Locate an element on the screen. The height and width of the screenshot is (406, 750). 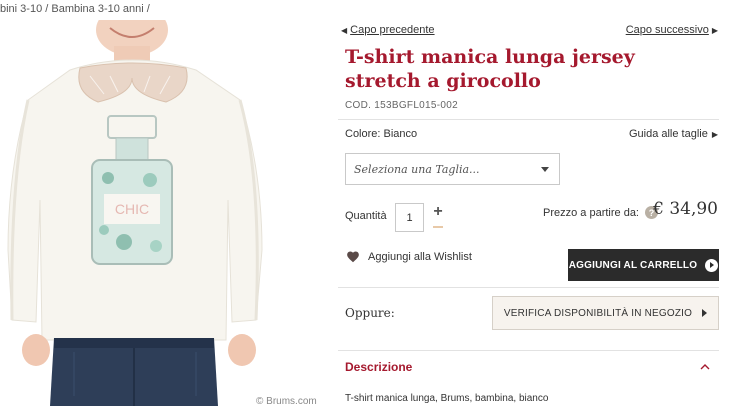
next-item-link: Capo successivo ▶ is located at coordinates (672, 30).